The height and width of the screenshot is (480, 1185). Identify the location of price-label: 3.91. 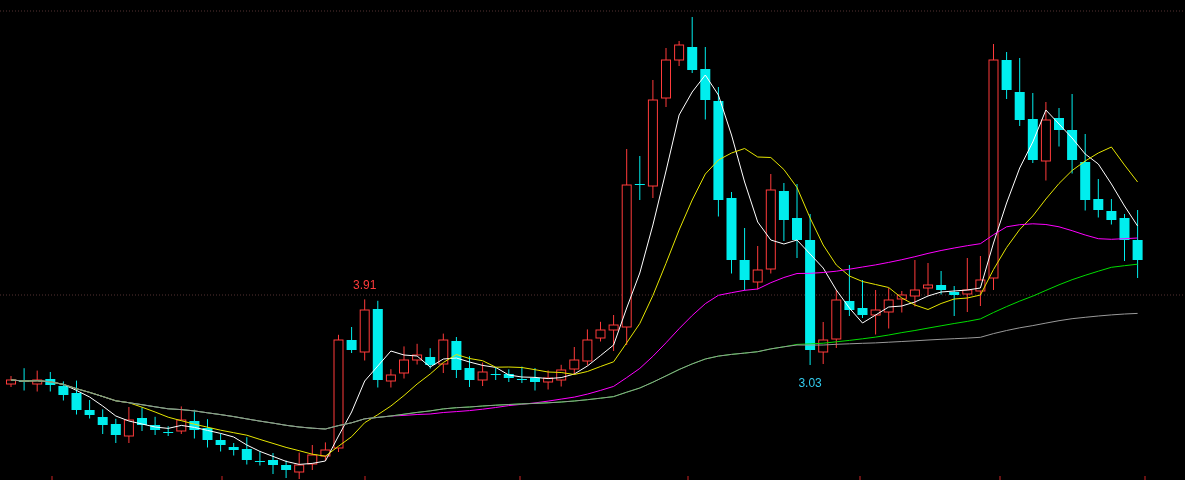
(365, 285).